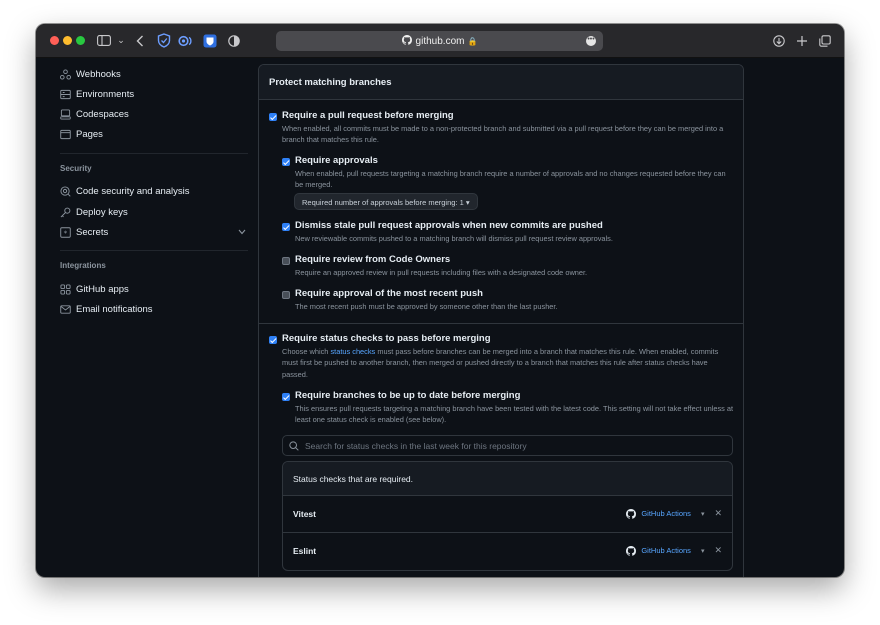  I want to click on search-icon, so click(294, 445).